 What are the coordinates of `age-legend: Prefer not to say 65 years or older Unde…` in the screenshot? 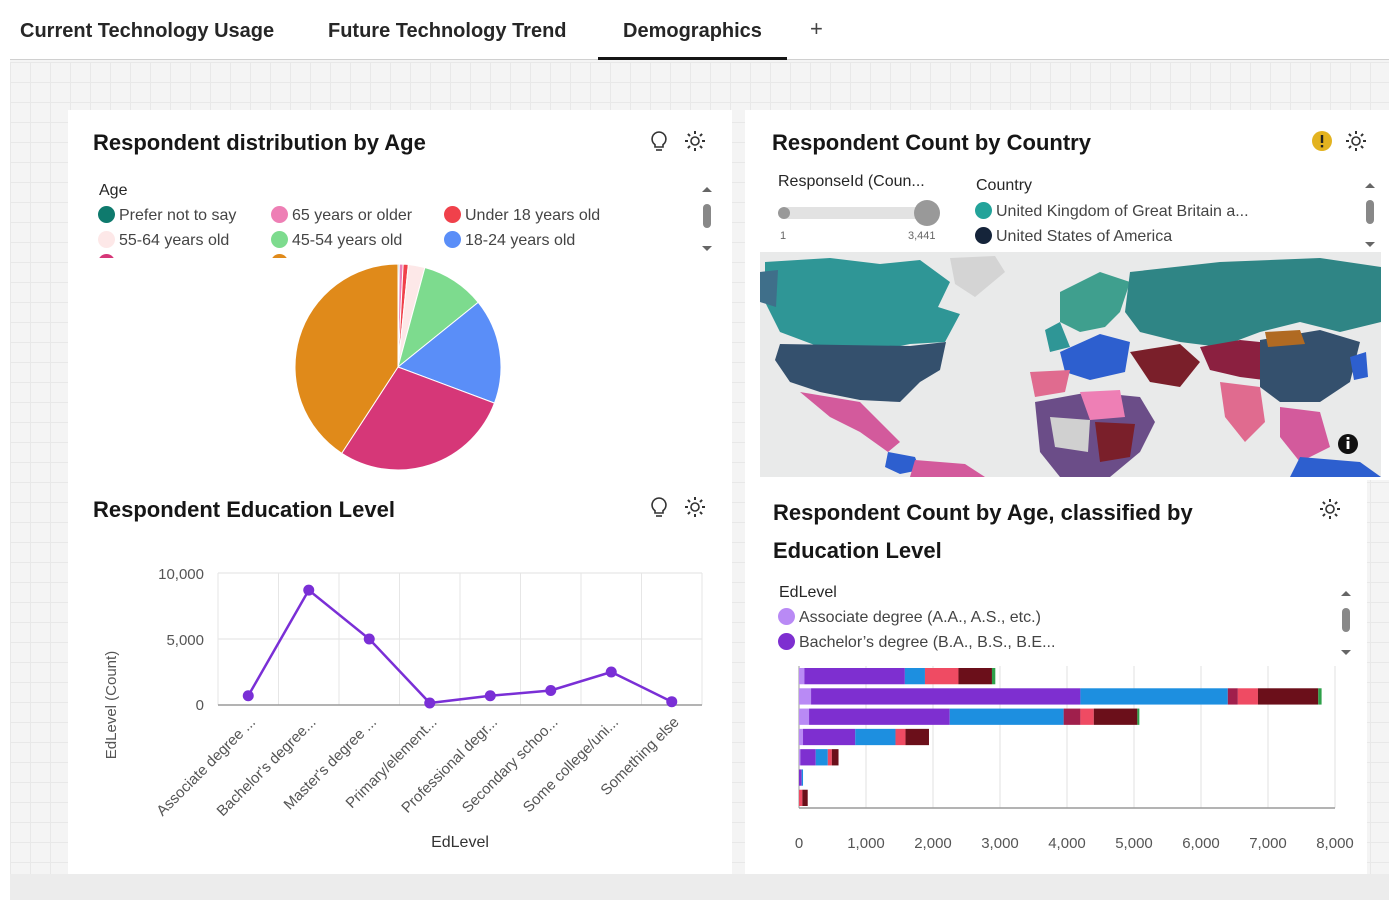 It's located at (398, 231).